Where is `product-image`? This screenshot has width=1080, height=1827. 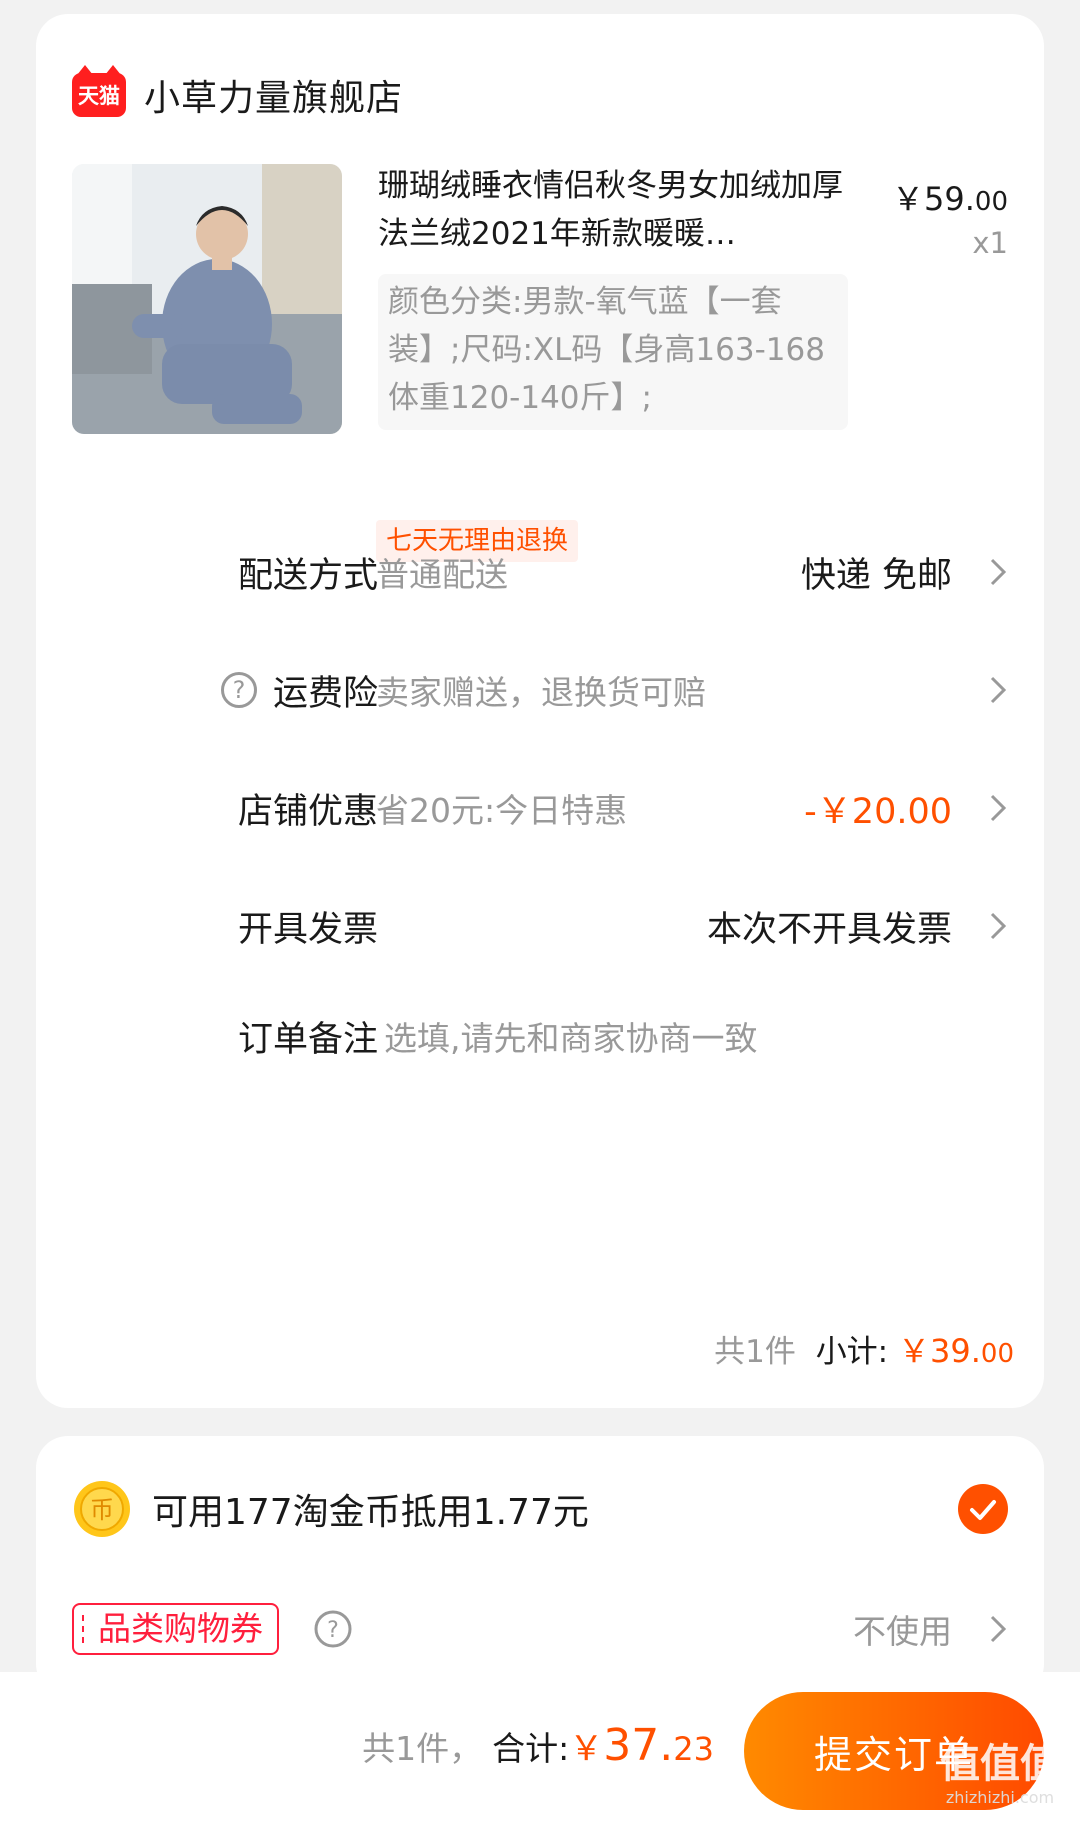
product-image is located at coordinates (207, 299).